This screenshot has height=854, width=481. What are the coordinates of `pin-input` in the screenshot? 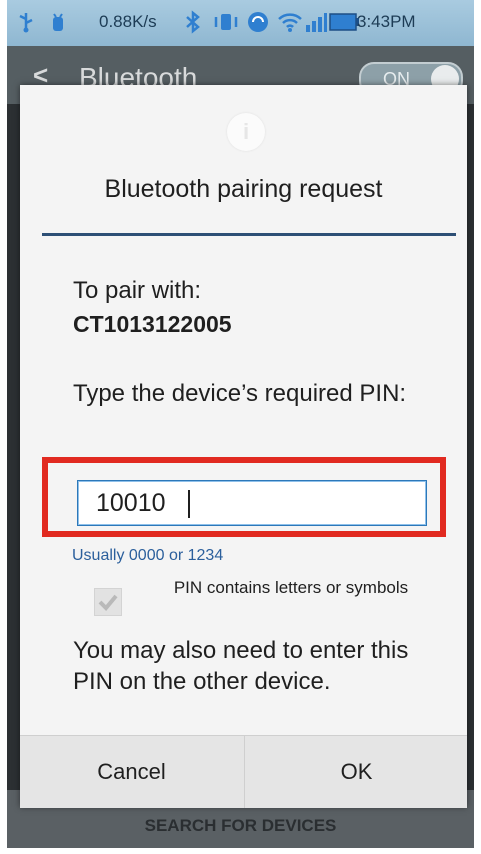 It's located at (252, 503).